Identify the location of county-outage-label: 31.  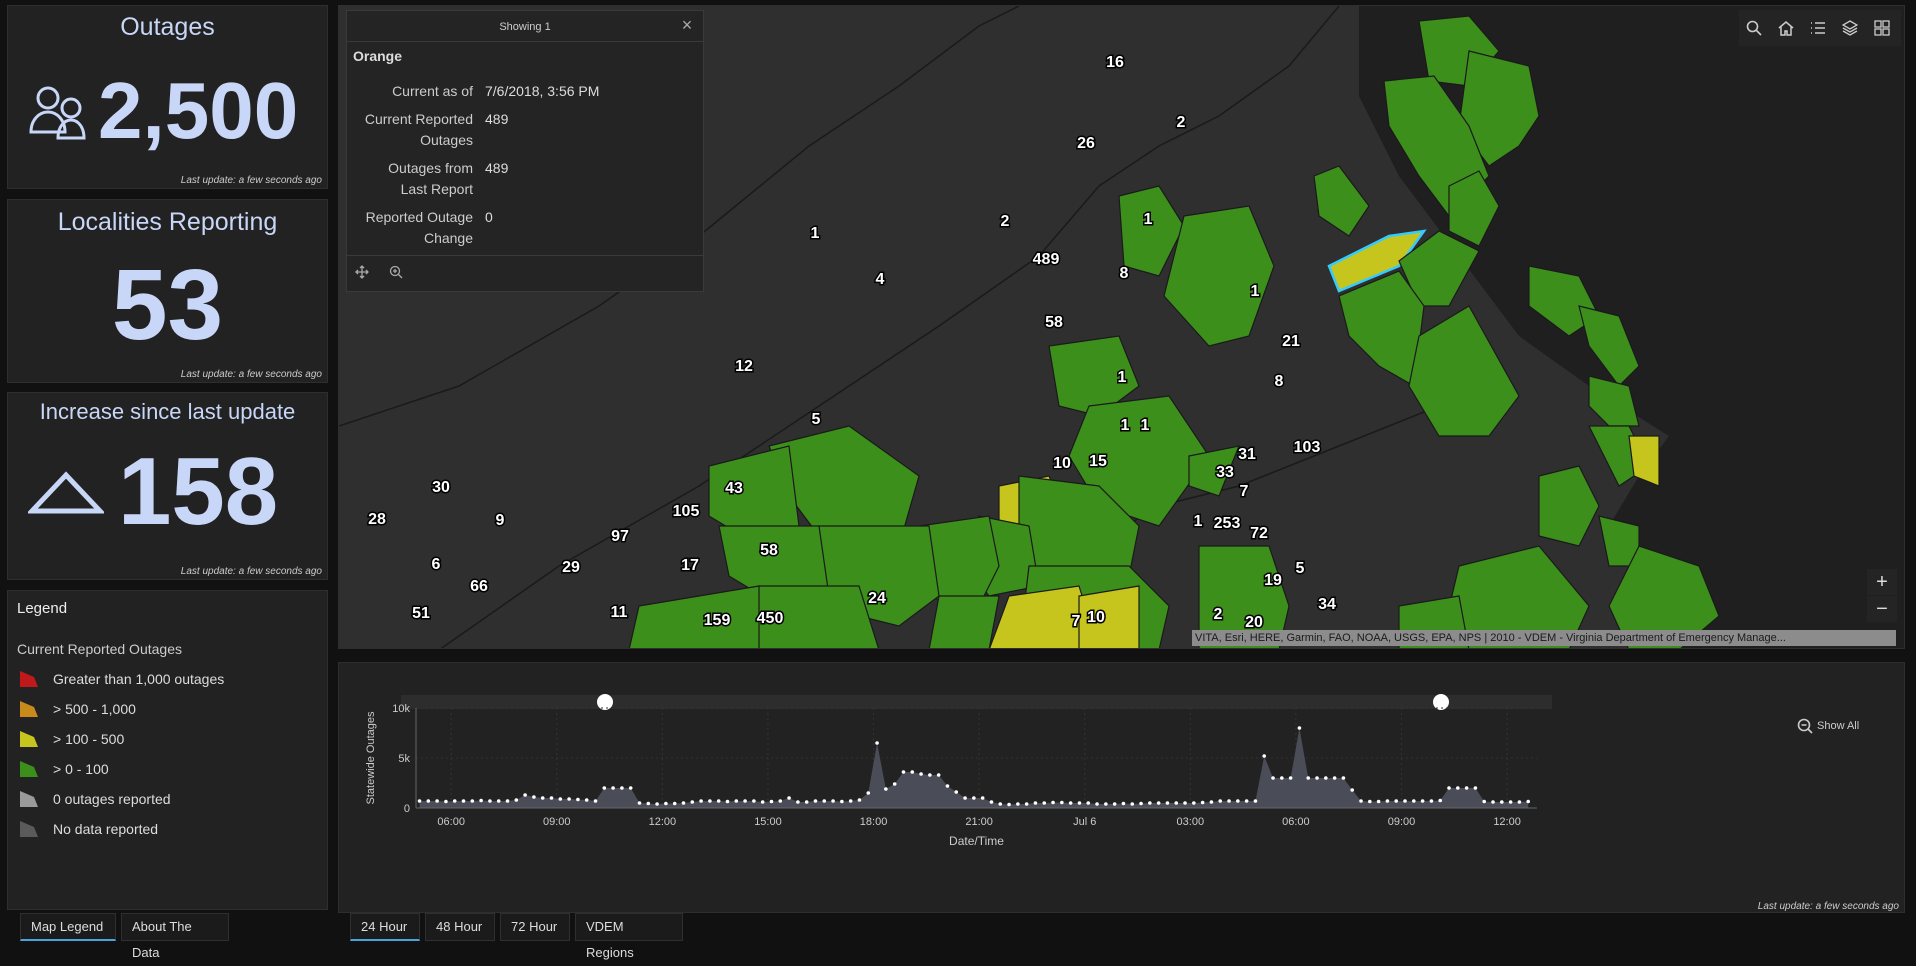
(1247, 454).